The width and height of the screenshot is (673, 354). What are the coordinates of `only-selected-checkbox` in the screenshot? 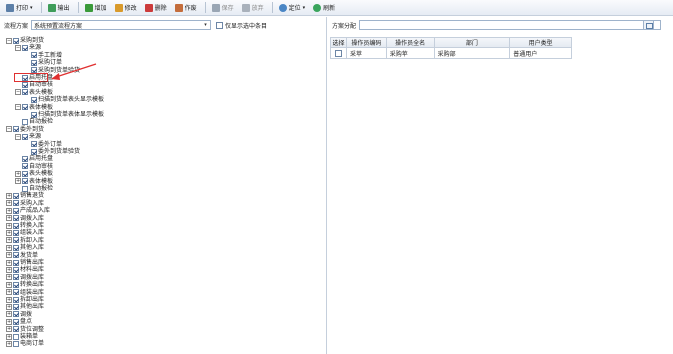 It's located at (220, 25).